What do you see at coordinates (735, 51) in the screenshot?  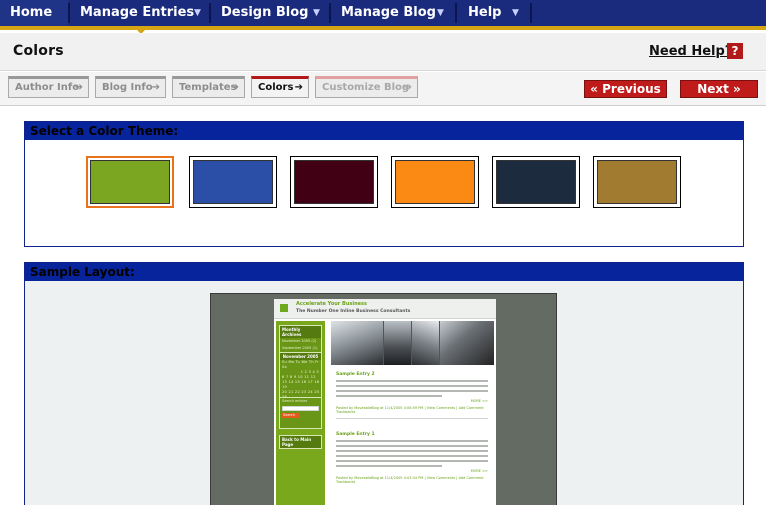 I see `help-icon: ?` at bounding box center [735, 51].